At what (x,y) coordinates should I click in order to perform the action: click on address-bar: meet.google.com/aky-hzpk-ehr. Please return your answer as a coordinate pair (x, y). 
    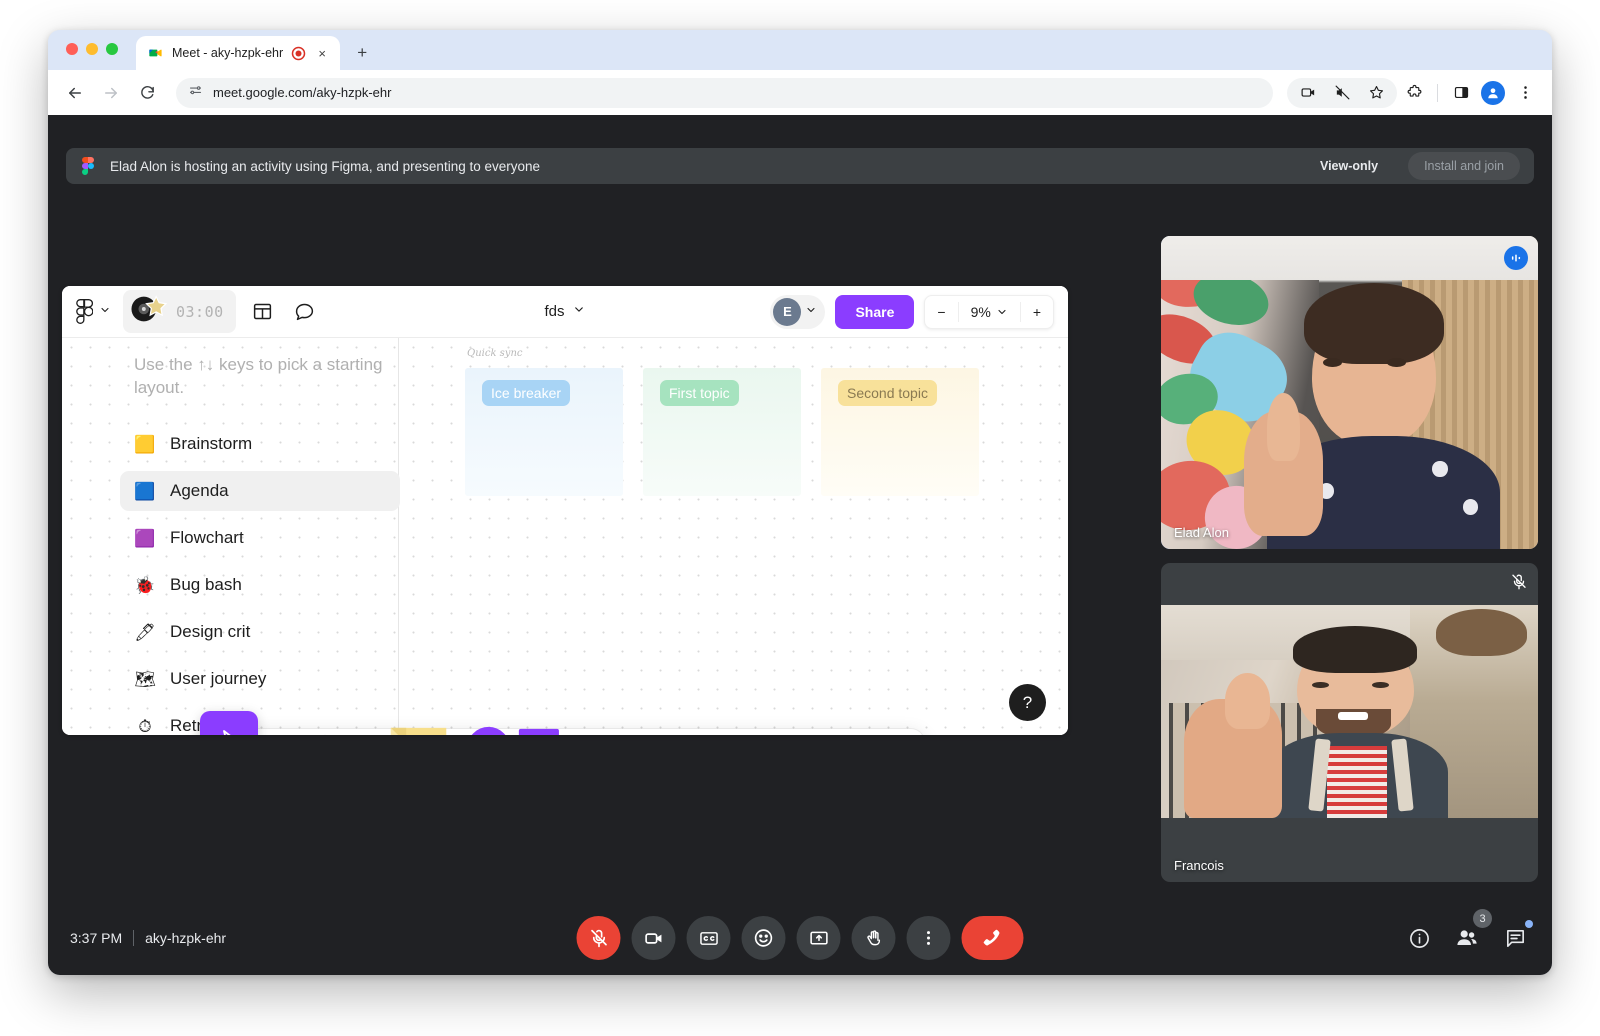
    Looking at the image, I should click on (724, 92).